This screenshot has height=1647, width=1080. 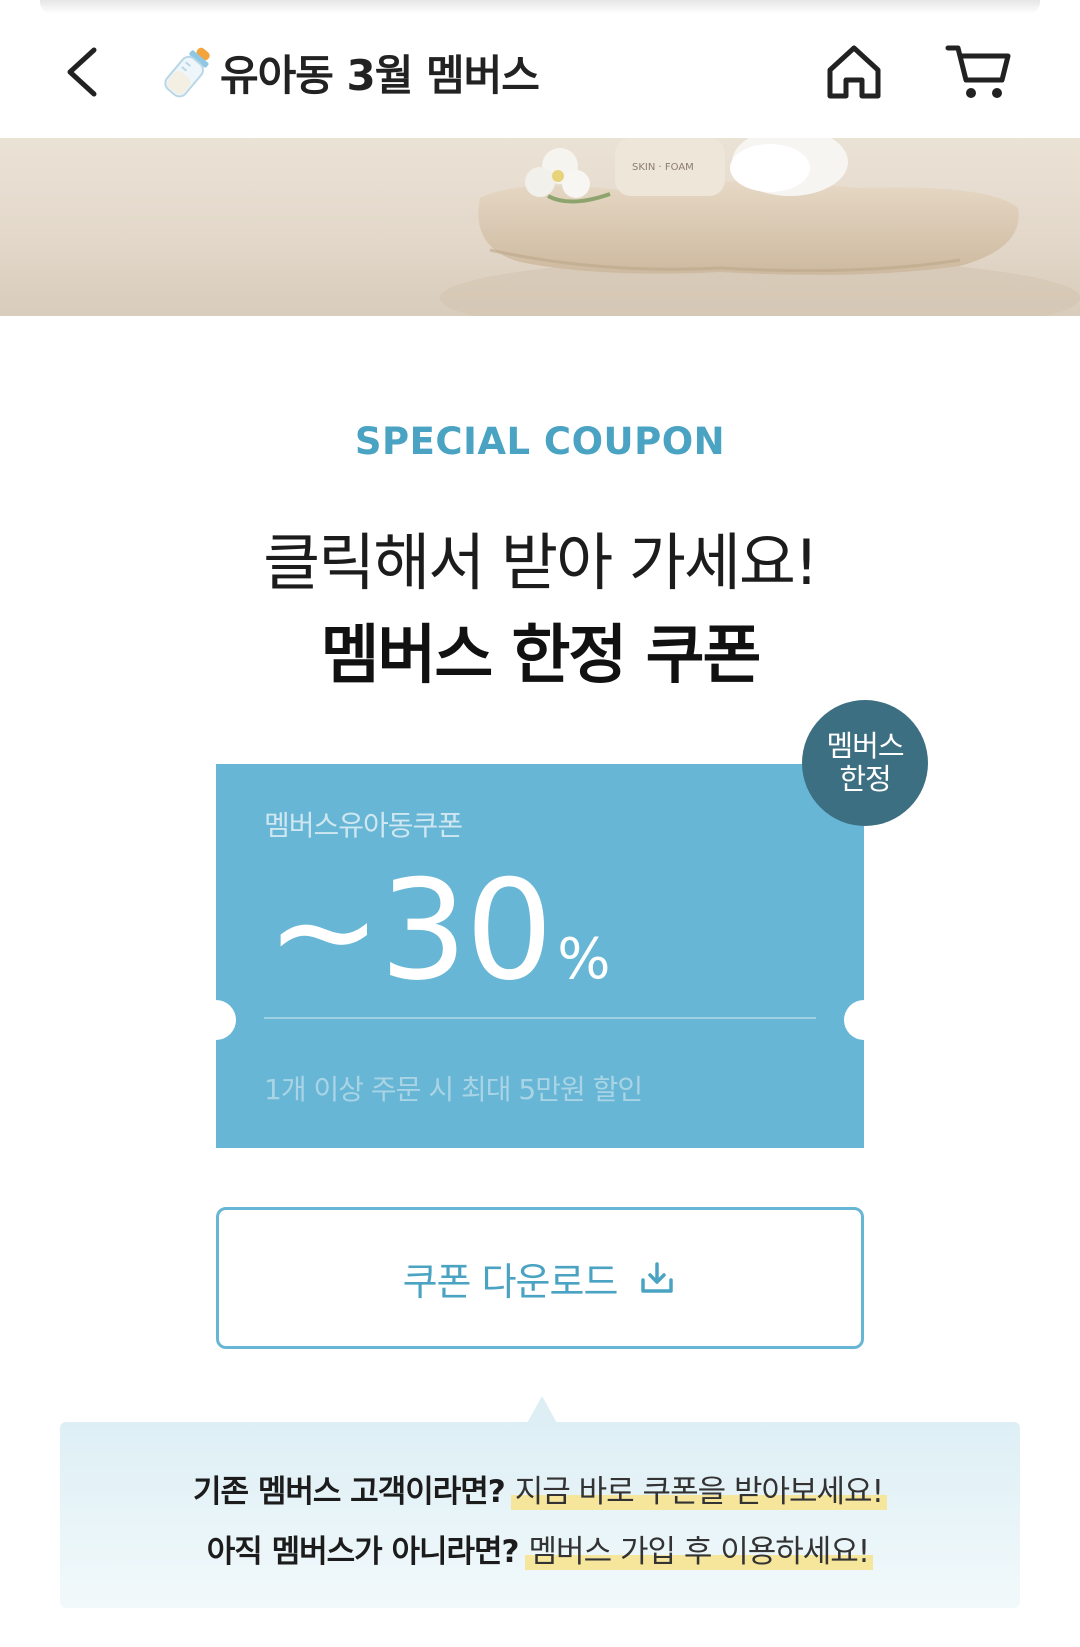 I want to click on home-icon, so click(x=854, y=72).